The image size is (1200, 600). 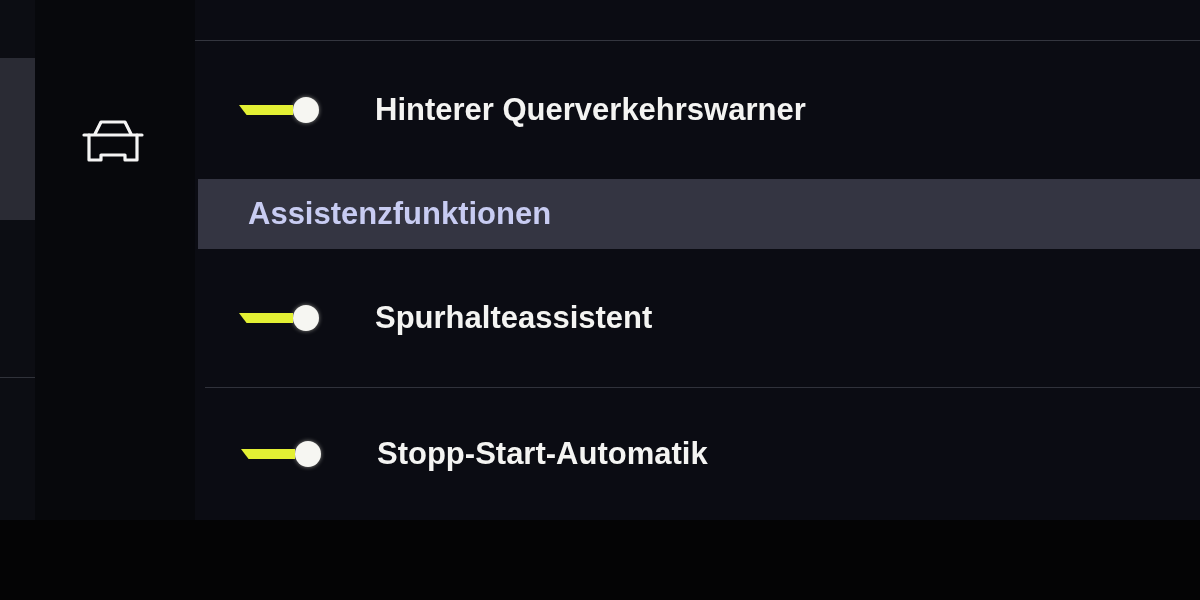 What do you see at coordinates (113, 141) in the screenshot?
I see `car-icon` at bounding box center [113, 141].